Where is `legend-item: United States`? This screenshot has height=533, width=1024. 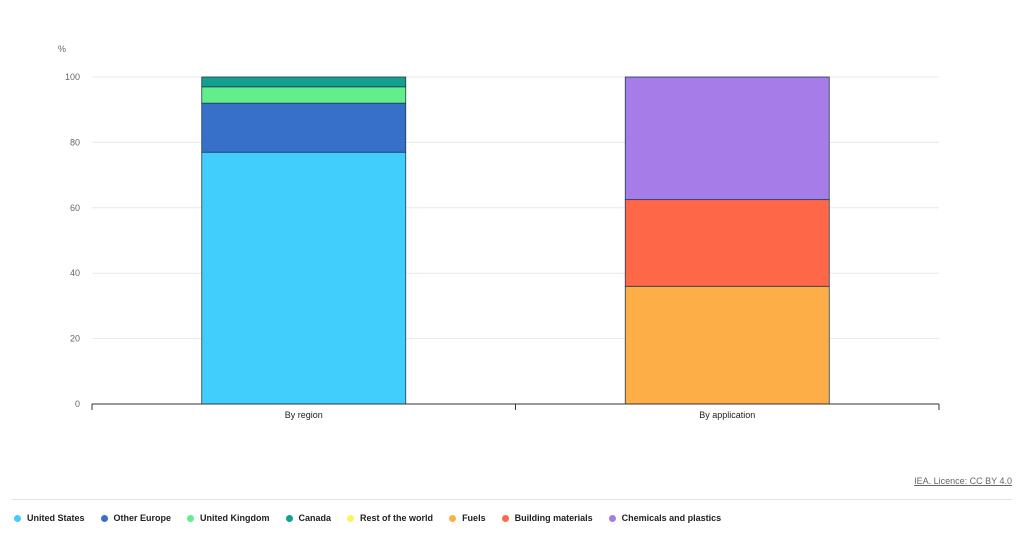
legend-item: United States is located at coordinates (49, 518).